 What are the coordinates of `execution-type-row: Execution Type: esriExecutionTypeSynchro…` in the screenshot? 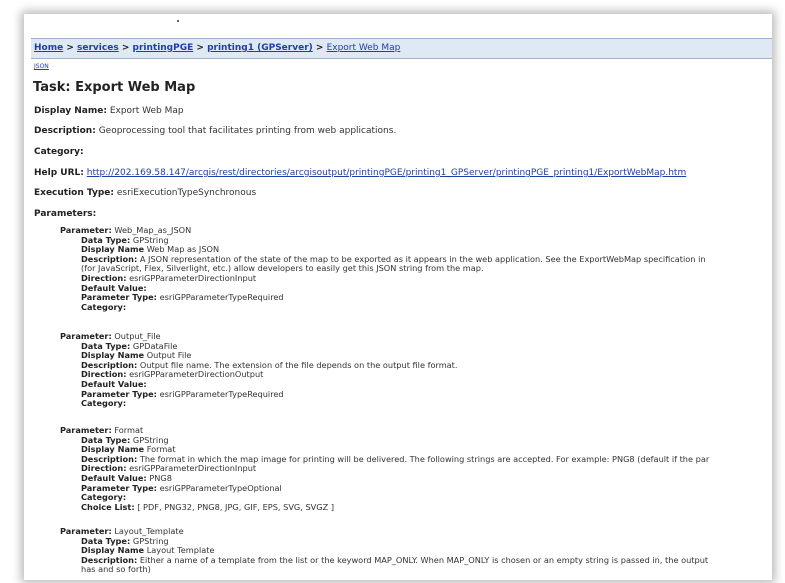 It's located at (145, 193).